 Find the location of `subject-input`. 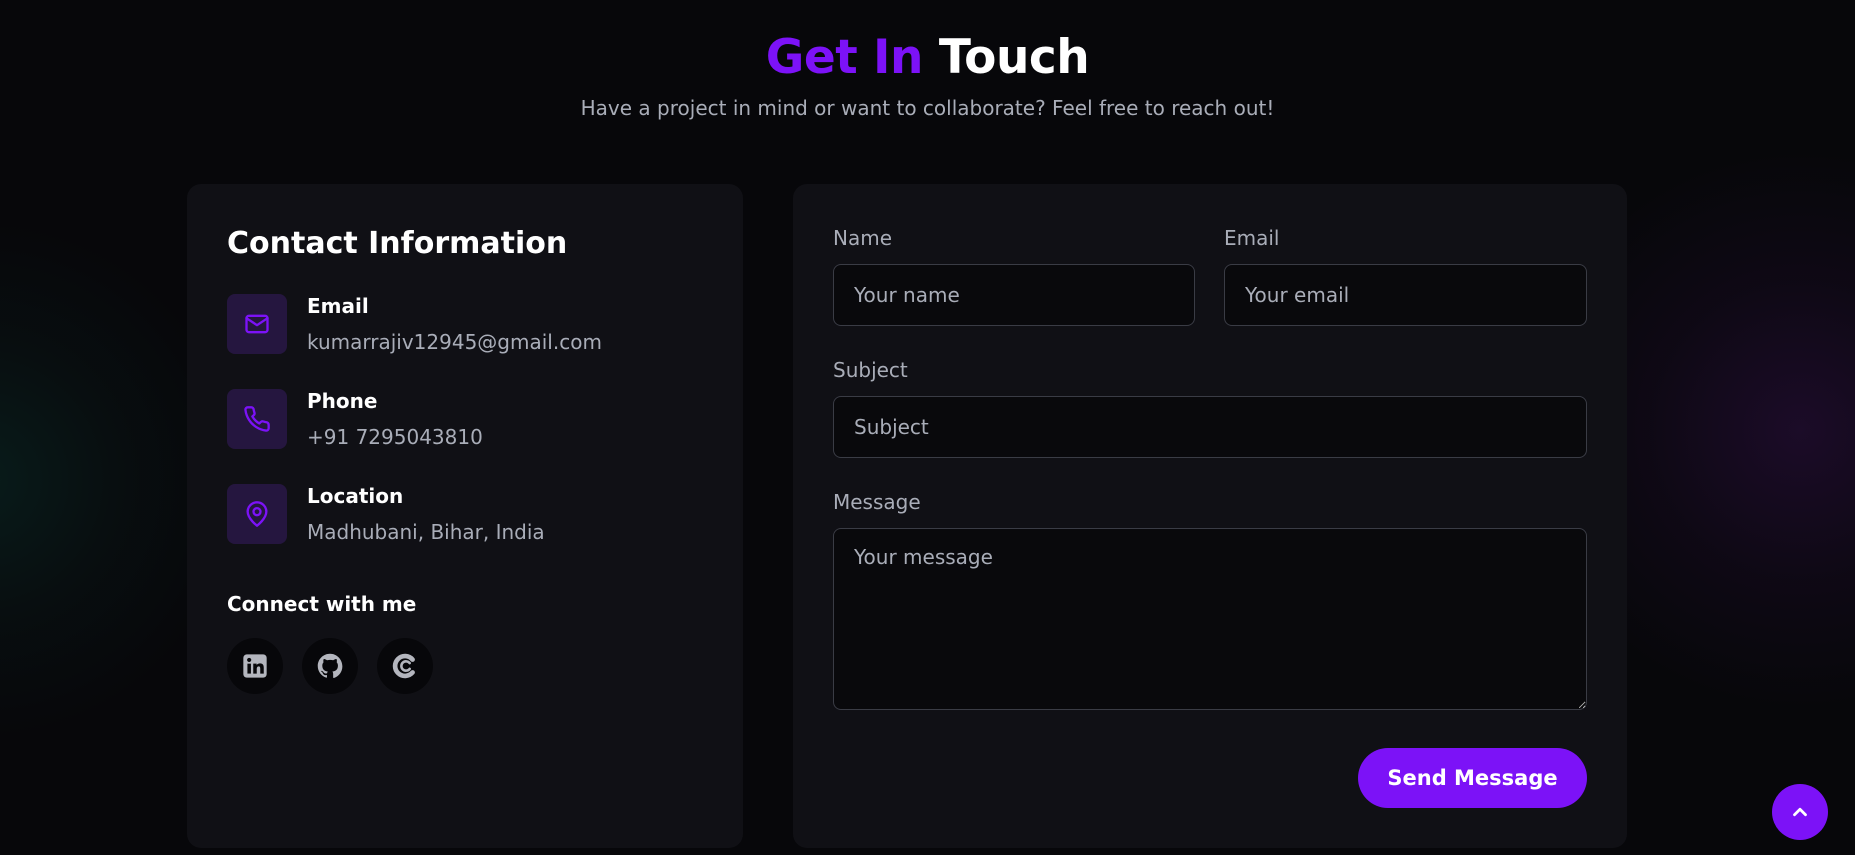

subject-input is located at coordinates (1210, 427).